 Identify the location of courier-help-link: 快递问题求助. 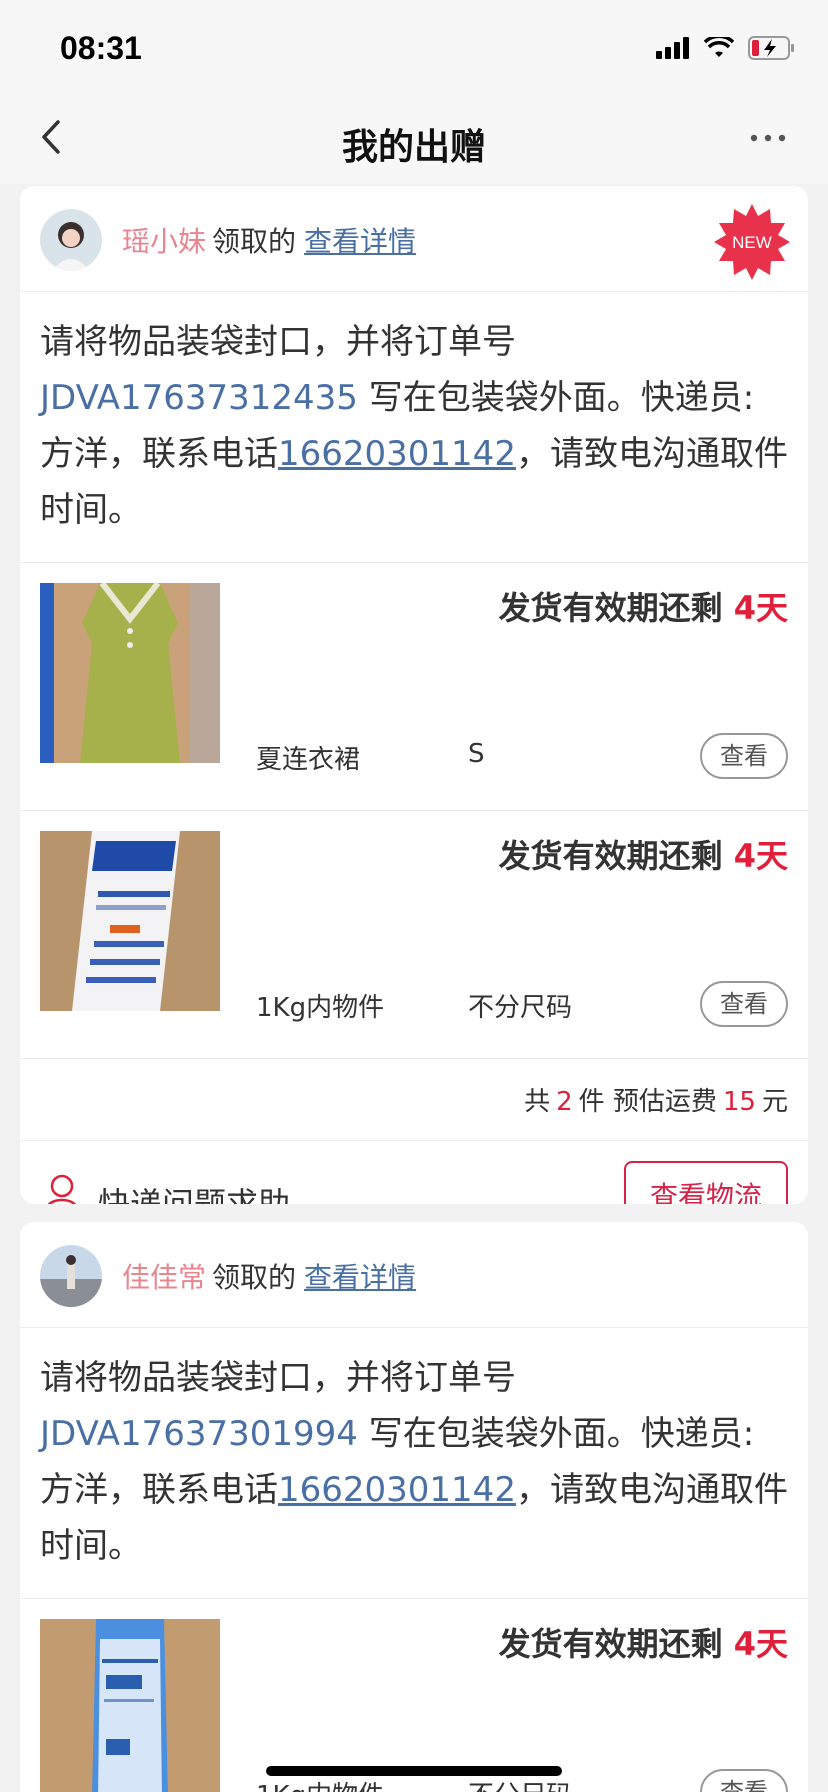
(194, 1191).